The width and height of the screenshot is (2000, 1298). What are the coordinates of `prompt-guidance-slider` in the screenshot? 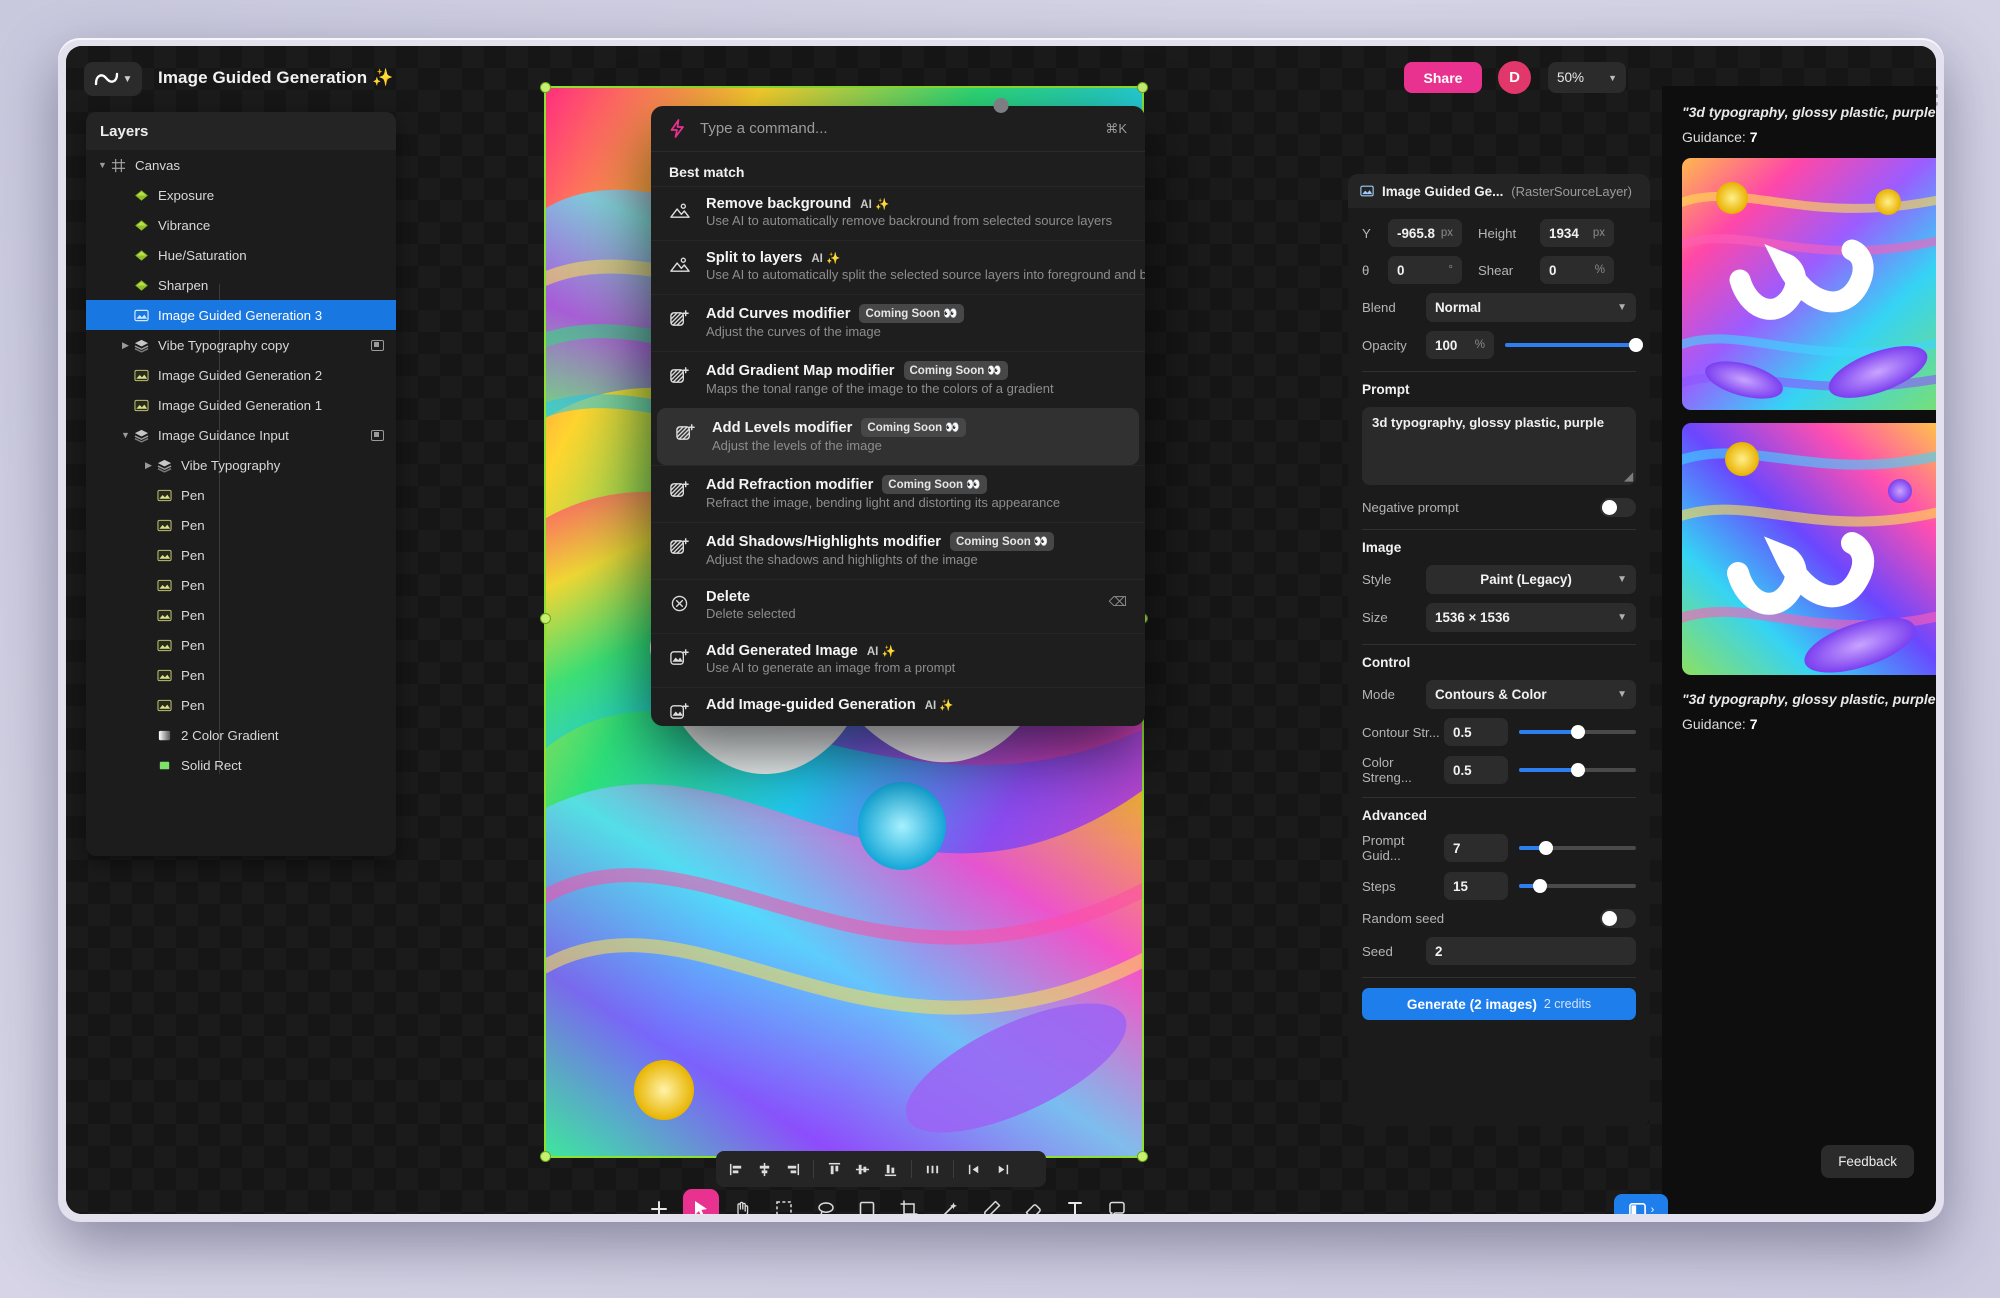 It's located at (1577, 848).